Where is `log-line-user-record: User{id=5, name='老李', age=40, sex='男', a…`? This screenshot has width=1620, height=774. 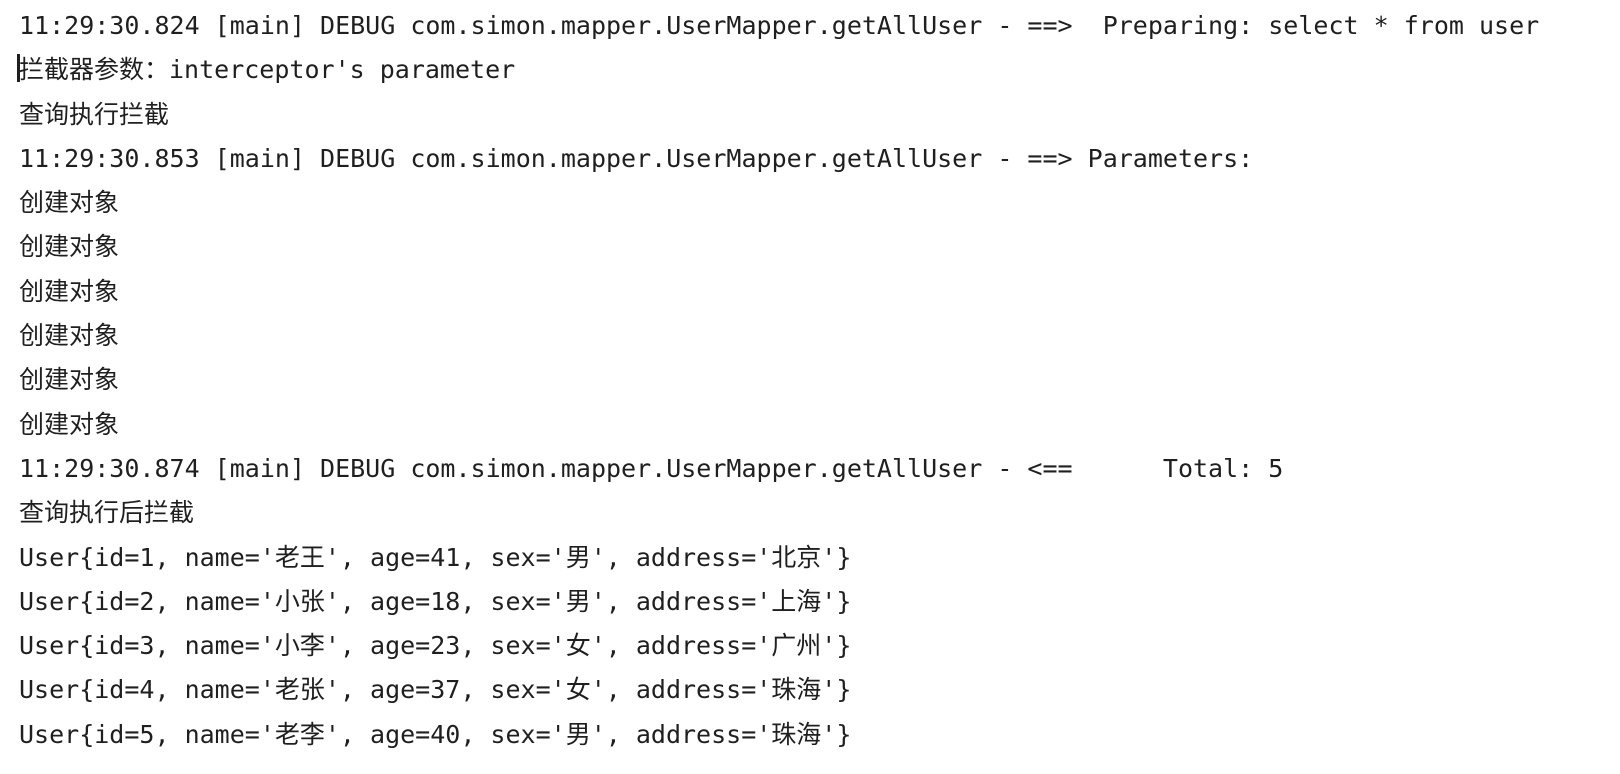
log-line-user-record: User{id=5, name='老李', age=40, sex='男', a… is located at coordinates (435, 734).